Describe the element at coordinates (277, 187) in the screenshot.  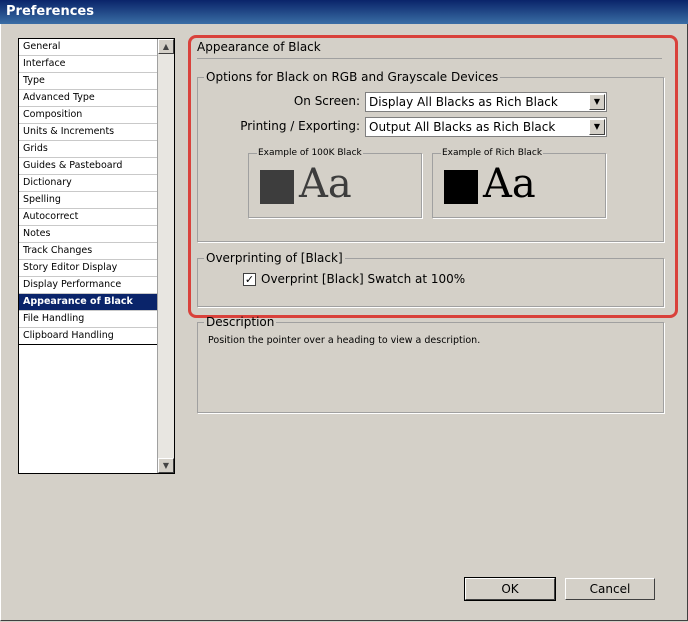
I see `swatch-100k-black` at that location.